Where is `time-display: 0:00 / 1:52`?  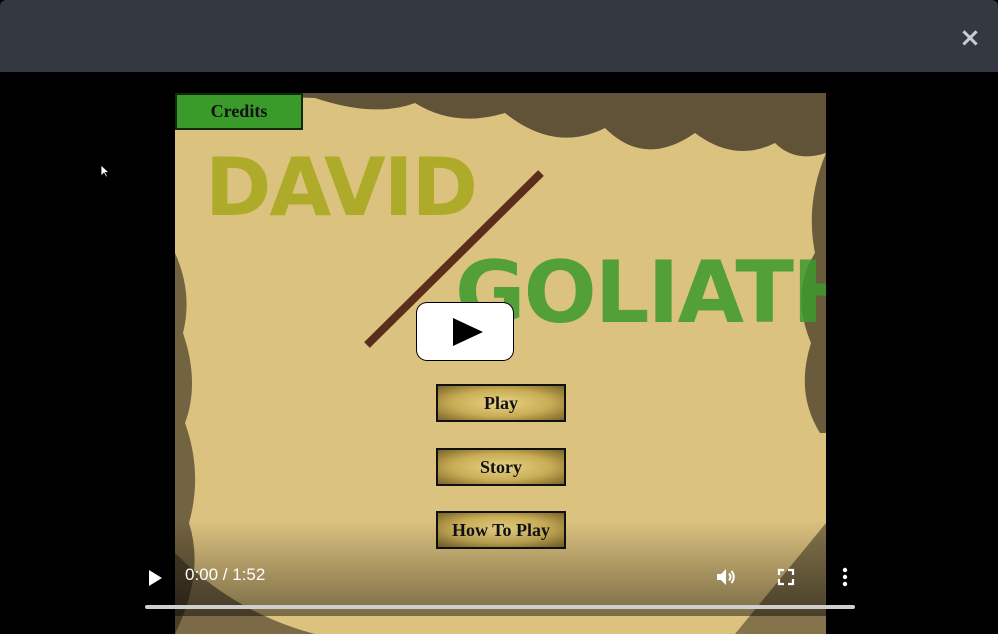
time-display: 0:00 / 1:52 is located at coordinates (225, 574).